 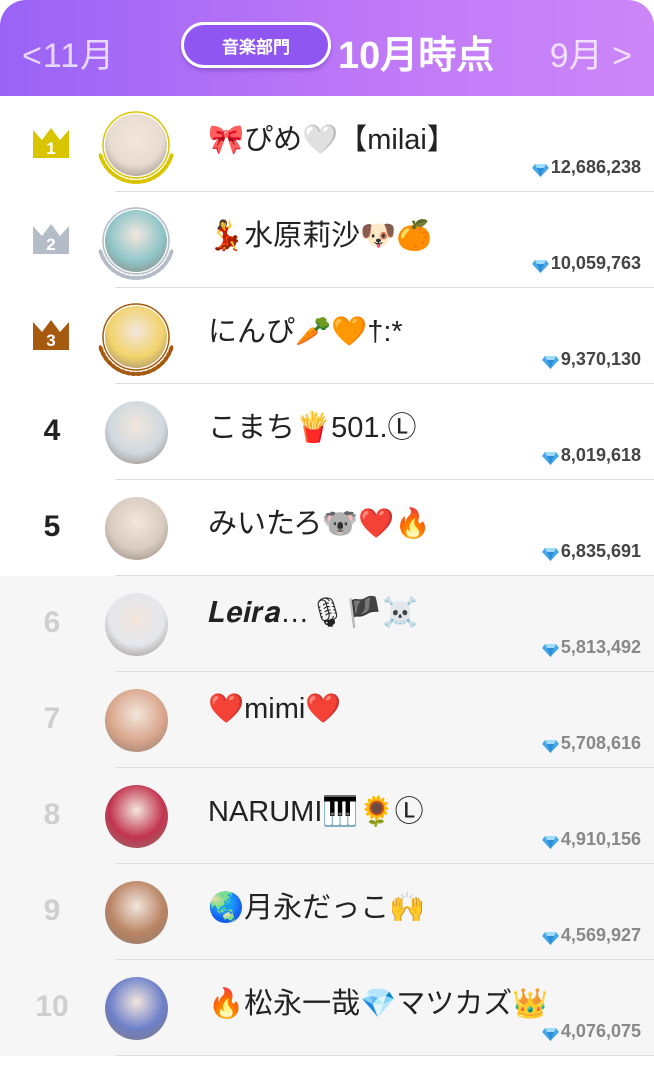 What do you see at coordinates (600, 743) in the screenshot?
I see `points-text: 5,708,616` at bounding box center [600, 743].